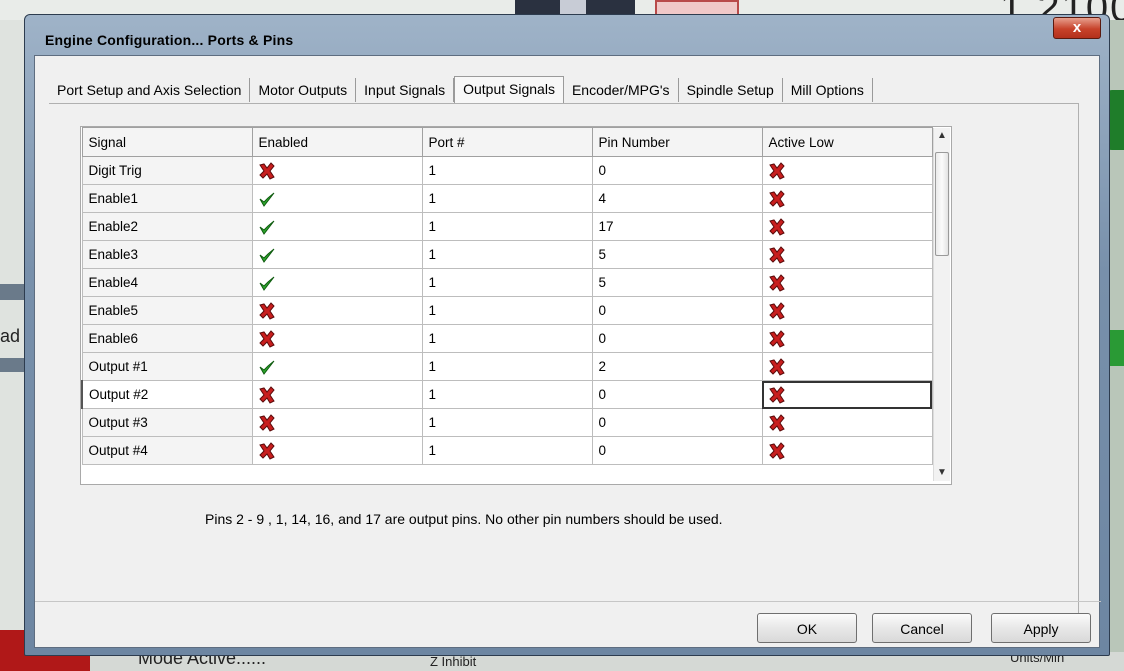 The image size is (1124, 671). What do you see at coordinates (731, 90) in the screenshot?
I see `tab-spindle-setup: Spindle Setup` at bounding box center [731, 90].